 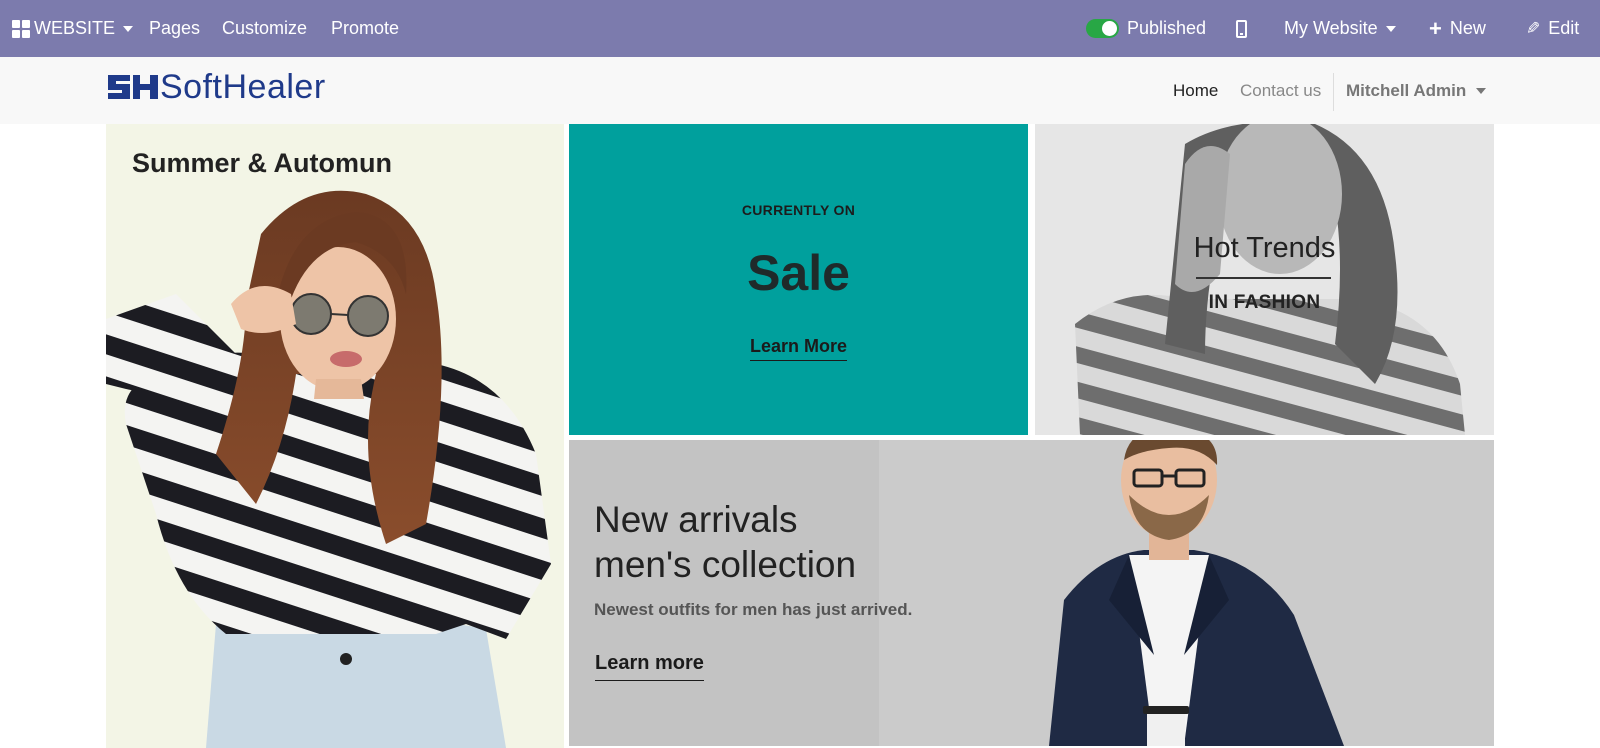 I want to click on hot-trends-card: Hot Trends IN FASHION, so click(x=1264, y=279).